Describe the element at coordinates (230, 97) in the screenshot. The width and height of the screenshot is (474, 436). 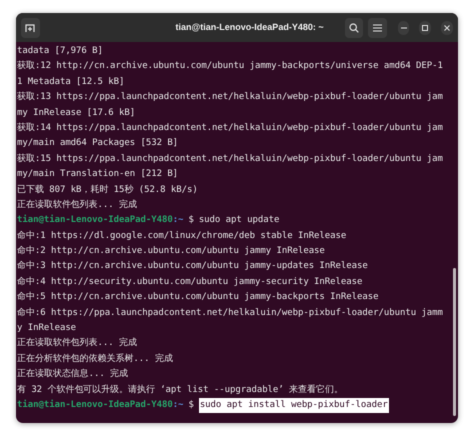
I see `output-line: 获取:13 https://ppa.launchpadcontent.net/helkaluin/webp-pixbuf-loader/ubuntu jam` at that location.